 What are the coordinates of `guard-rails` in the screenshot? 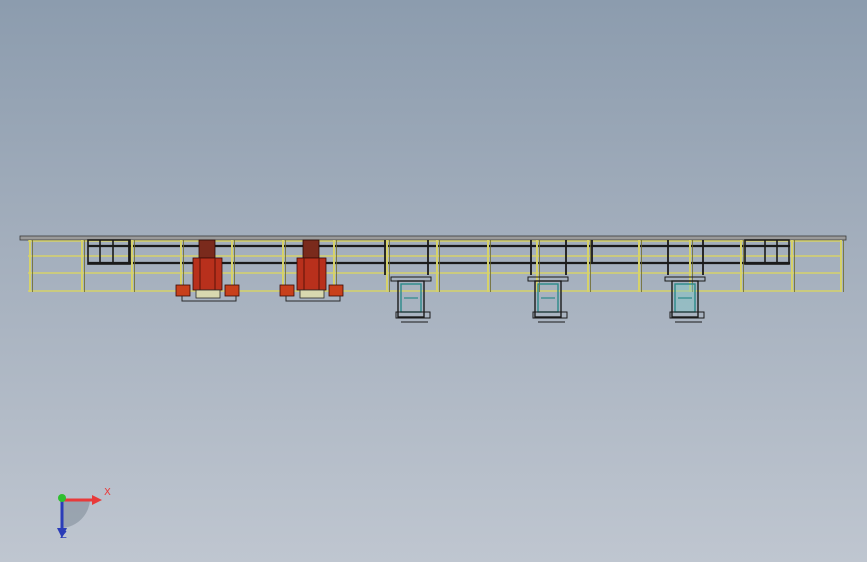 It's located at (435, 266).